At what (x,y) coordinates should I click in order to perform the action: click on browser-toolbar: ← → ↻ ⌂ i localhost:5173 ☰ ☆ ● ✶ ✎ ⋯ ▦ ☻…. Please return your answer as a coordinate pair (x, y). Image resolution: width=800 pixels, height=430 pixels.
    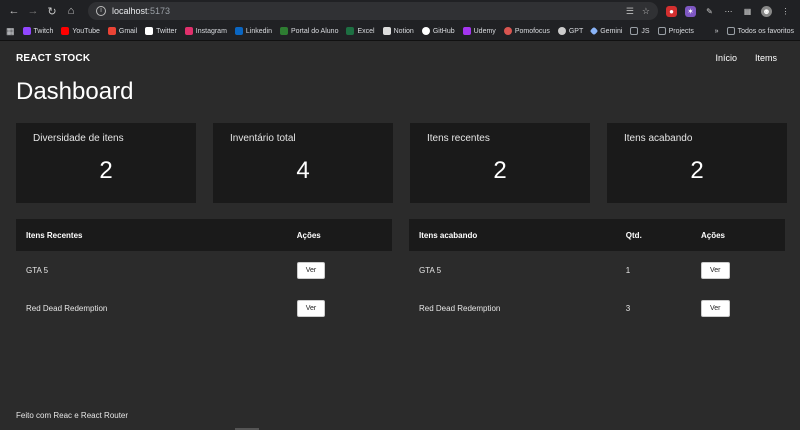
    Looking at the image, I should click on (400, 11).